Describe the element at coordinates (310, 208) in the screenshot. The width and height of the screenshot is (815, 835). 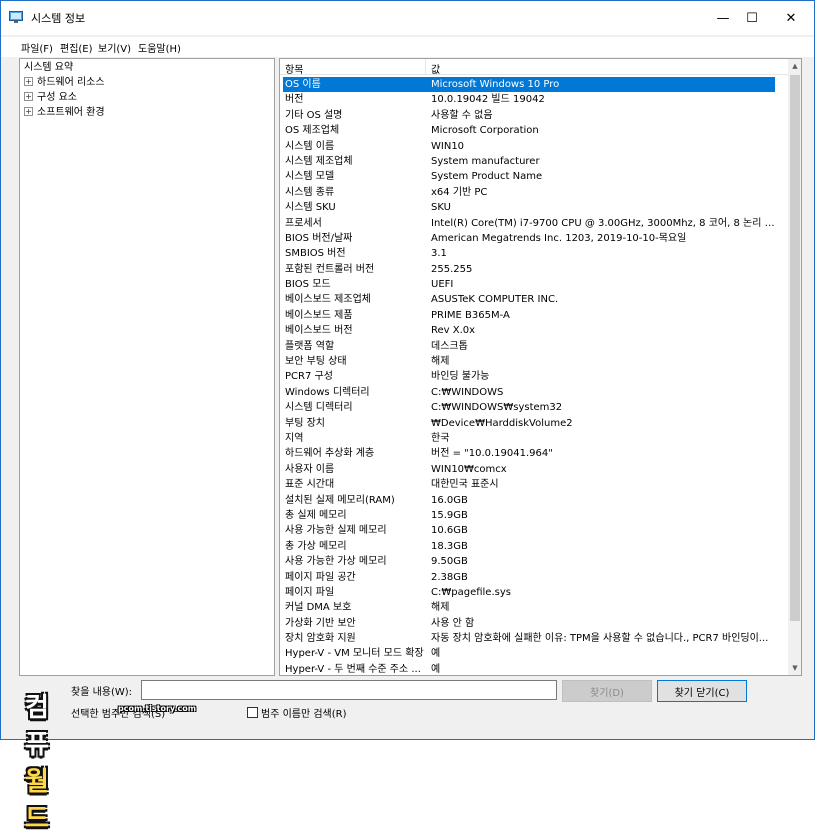
I see `row-item-name: 시스템 SKU` at that location.